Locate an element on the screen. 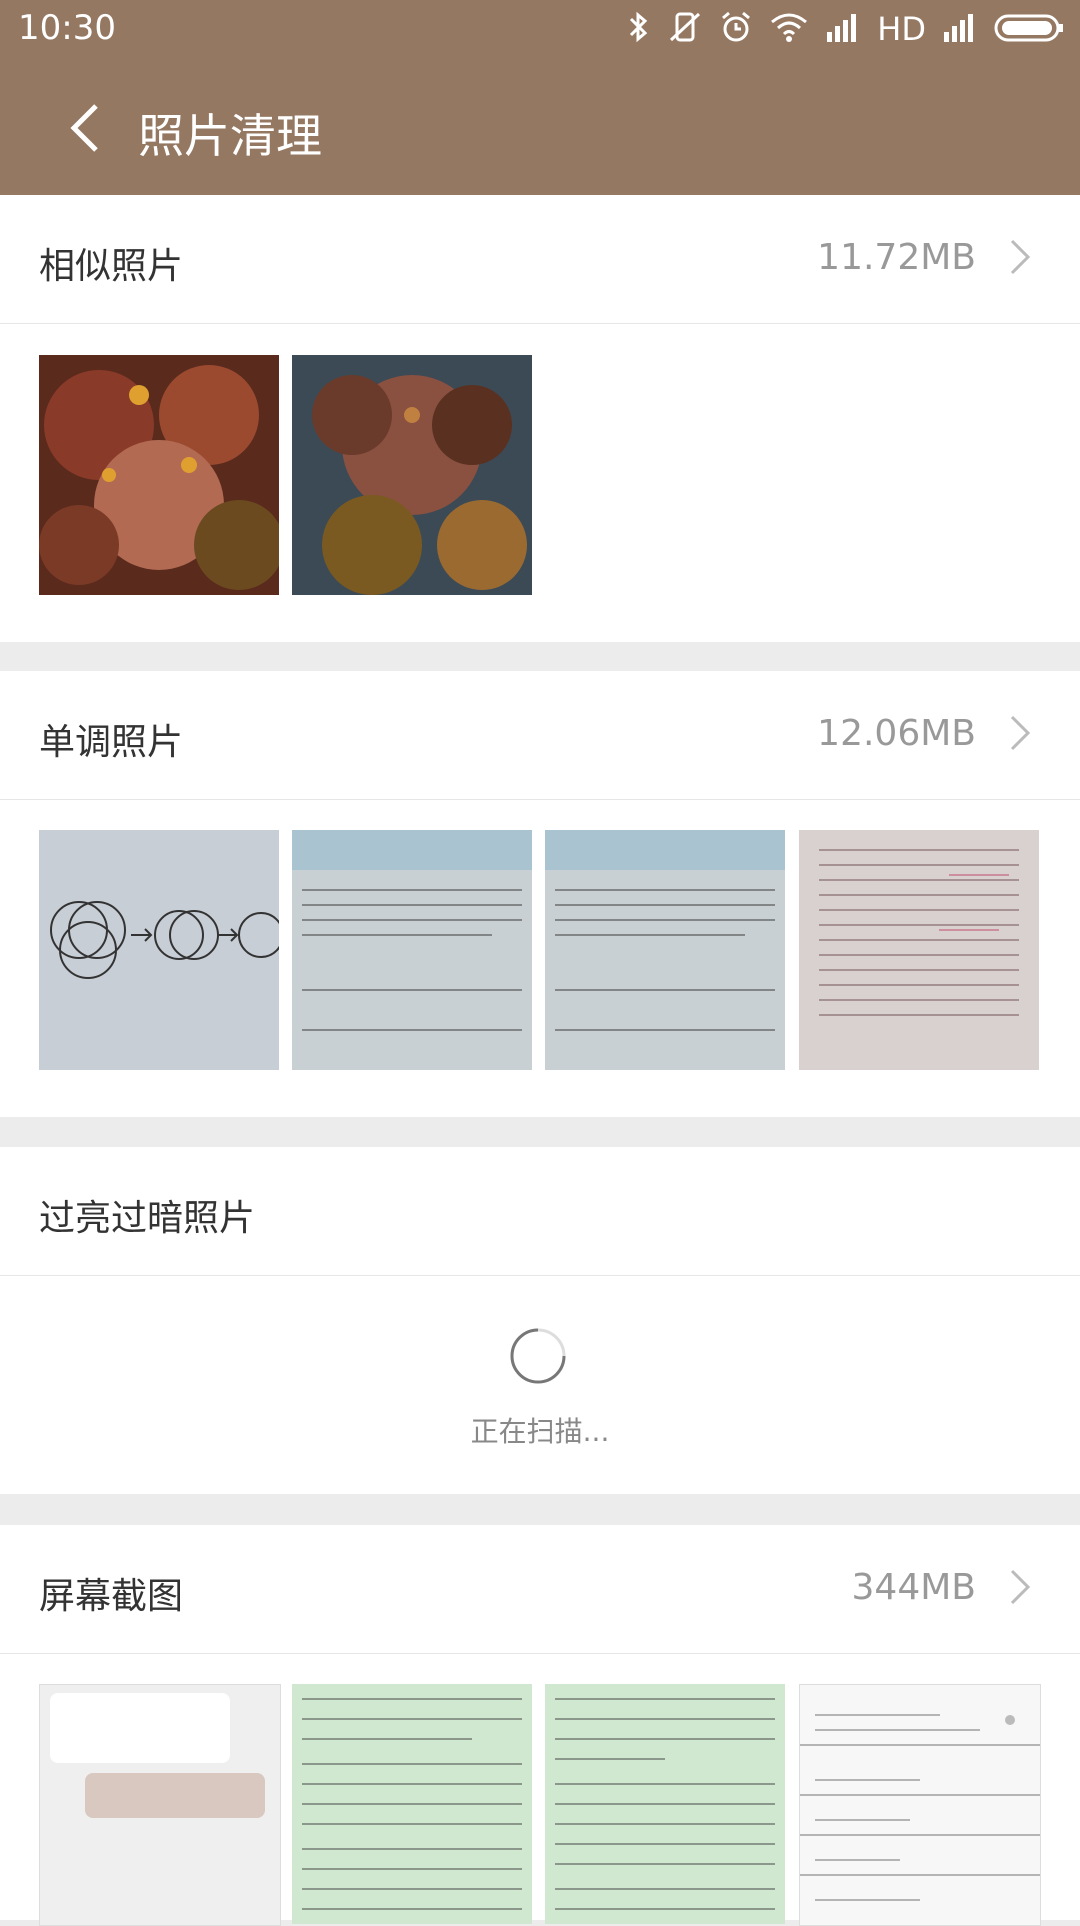 Image resolution: width=1080 pixels, height=1926 pixels. chat-screenshot-image is located at coordinates (160, 1805).